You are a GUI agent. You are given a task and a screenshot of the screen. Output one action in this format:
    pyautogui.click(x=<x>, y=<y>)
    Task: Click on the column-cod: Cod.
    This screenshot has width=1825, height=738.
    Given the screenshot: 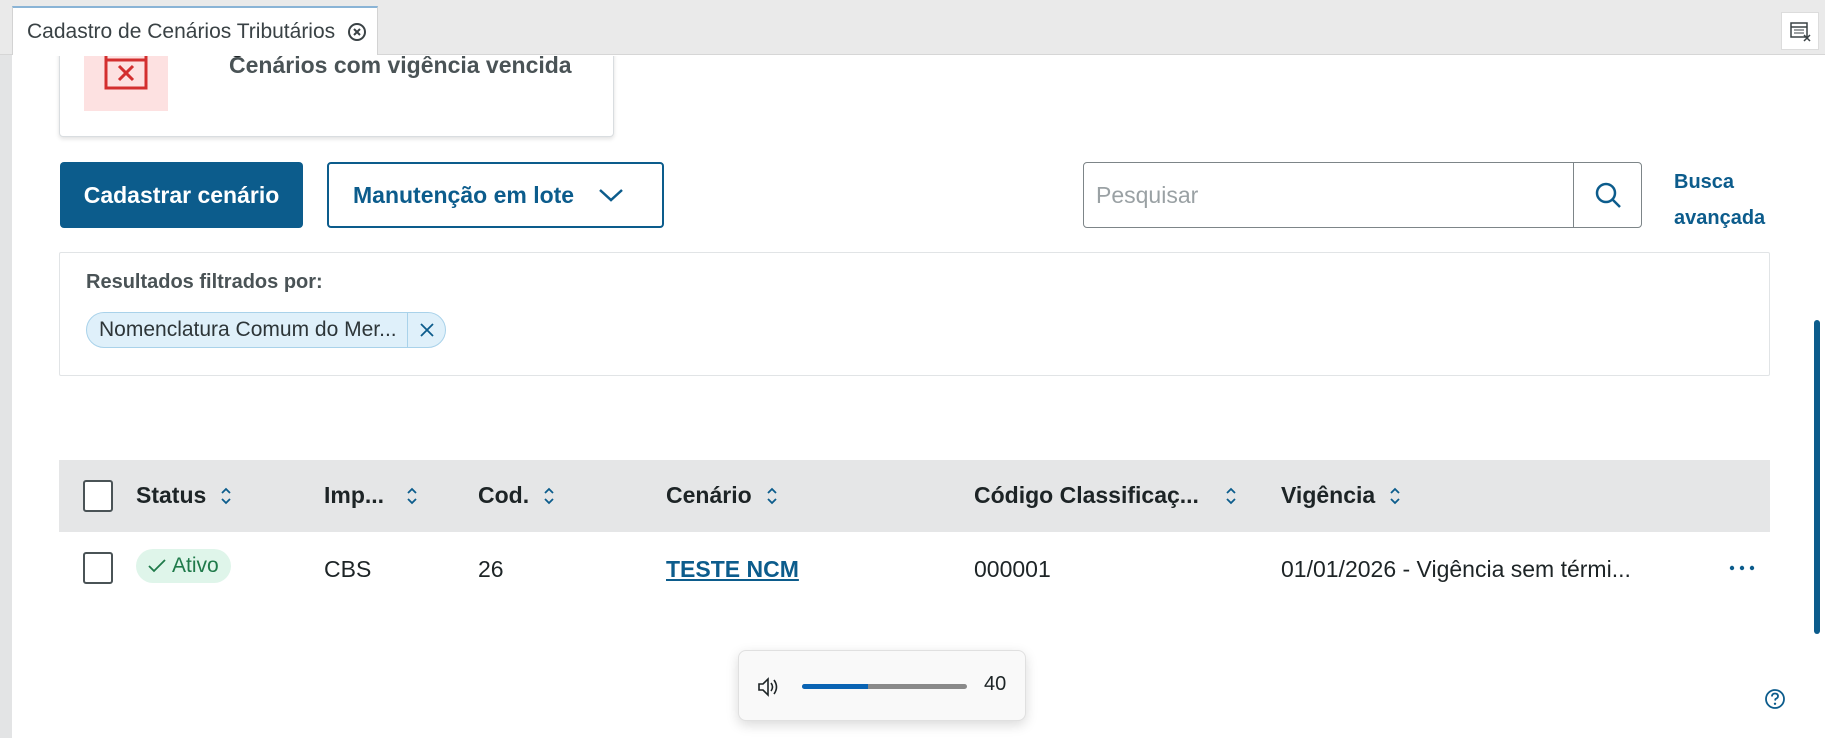 What is the action you would take?
    pyautogui.click(x=516, y=495)
    